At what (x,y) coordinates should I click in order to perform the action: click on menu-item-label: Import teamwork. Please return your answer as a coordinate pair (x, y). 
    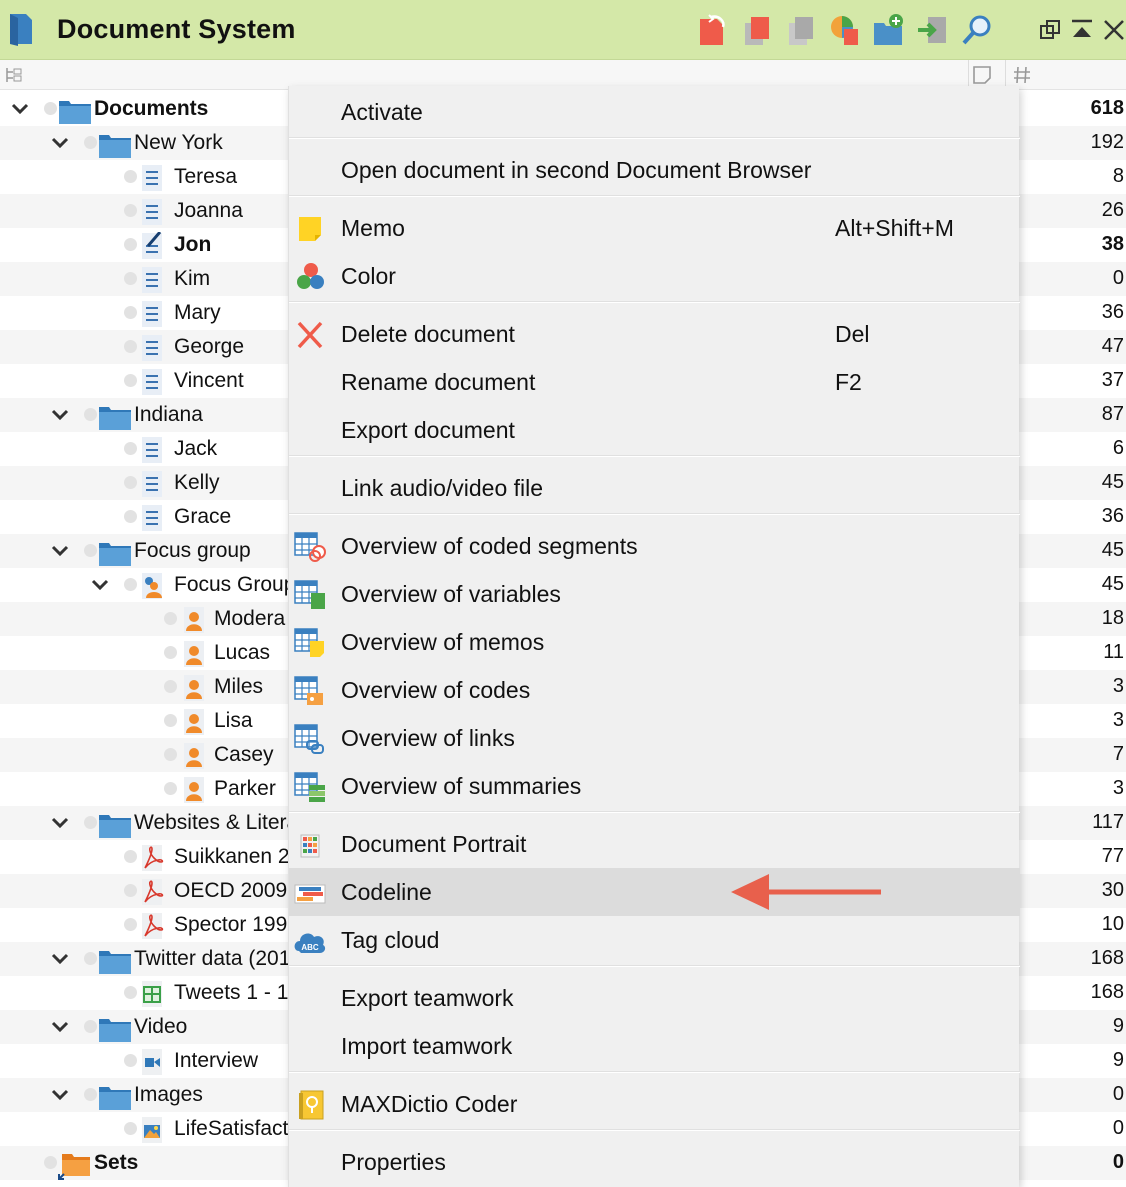
    Looking at the image, I should click on (427, 1046).